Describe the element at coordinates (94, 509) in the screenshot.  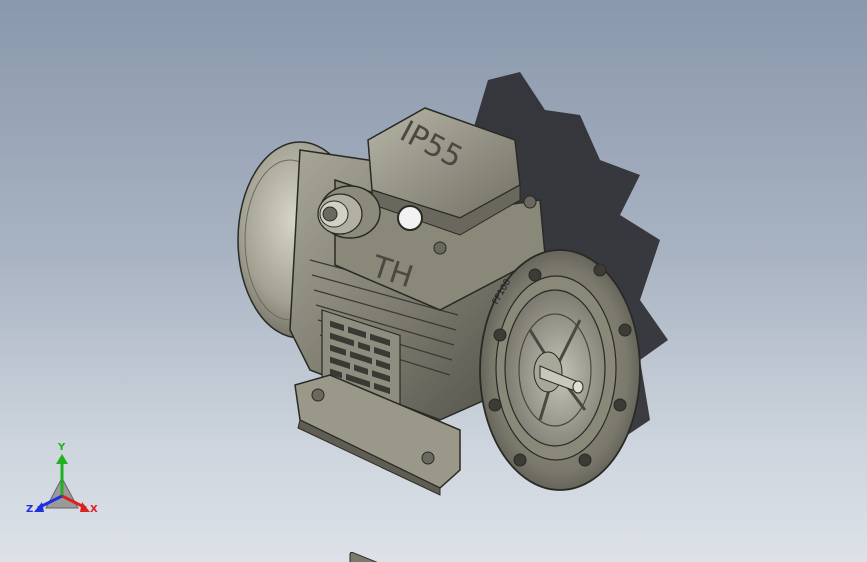
I see `x-axis-label: X` at that location.